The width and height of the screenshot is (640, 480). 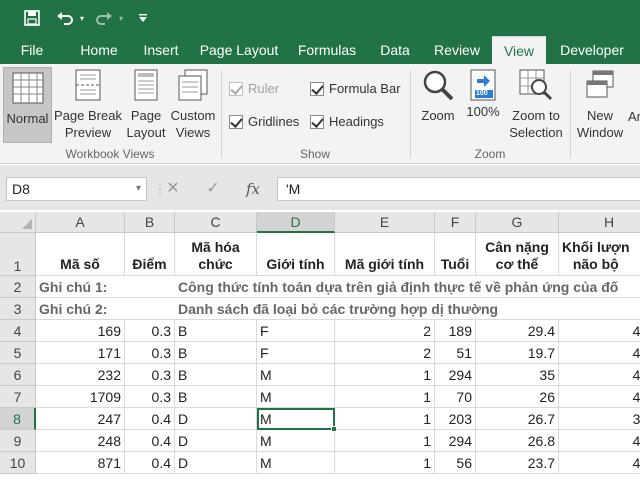 I want to click on header-cell-h: Khối lượn não bộ, so click(x=599, y=254).